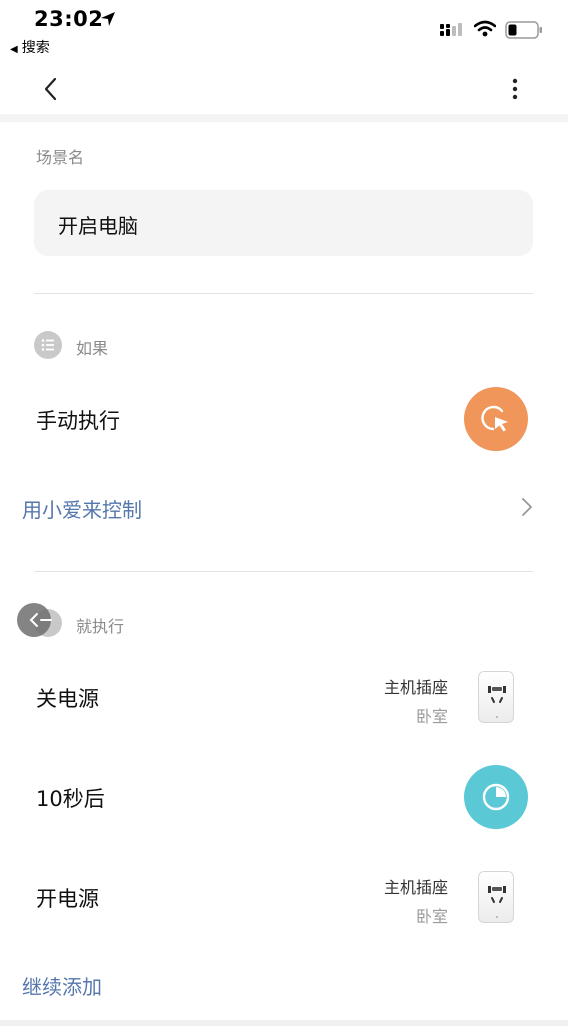  I want to click on status-time: 23:02, so click(69, 19).